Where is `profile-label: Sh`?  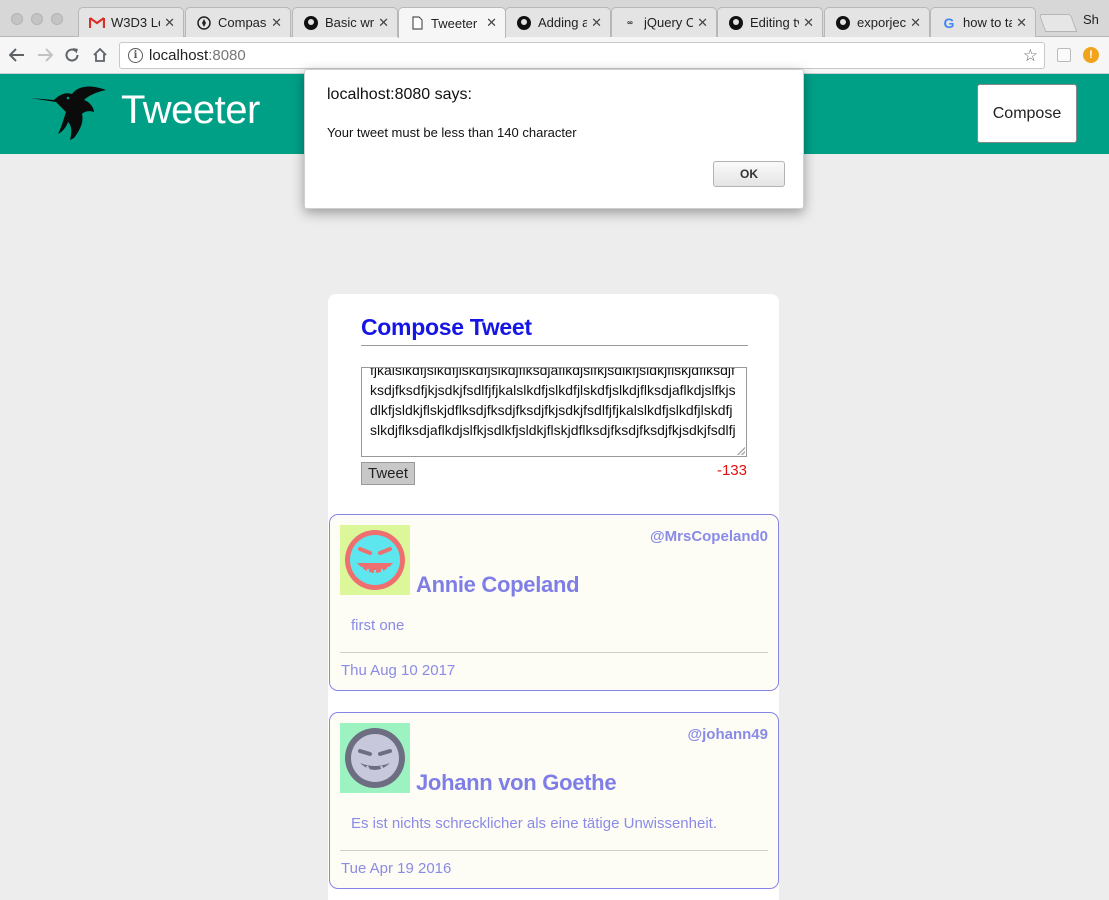 profile-label: Sh is located at coordinates (1091, 19).